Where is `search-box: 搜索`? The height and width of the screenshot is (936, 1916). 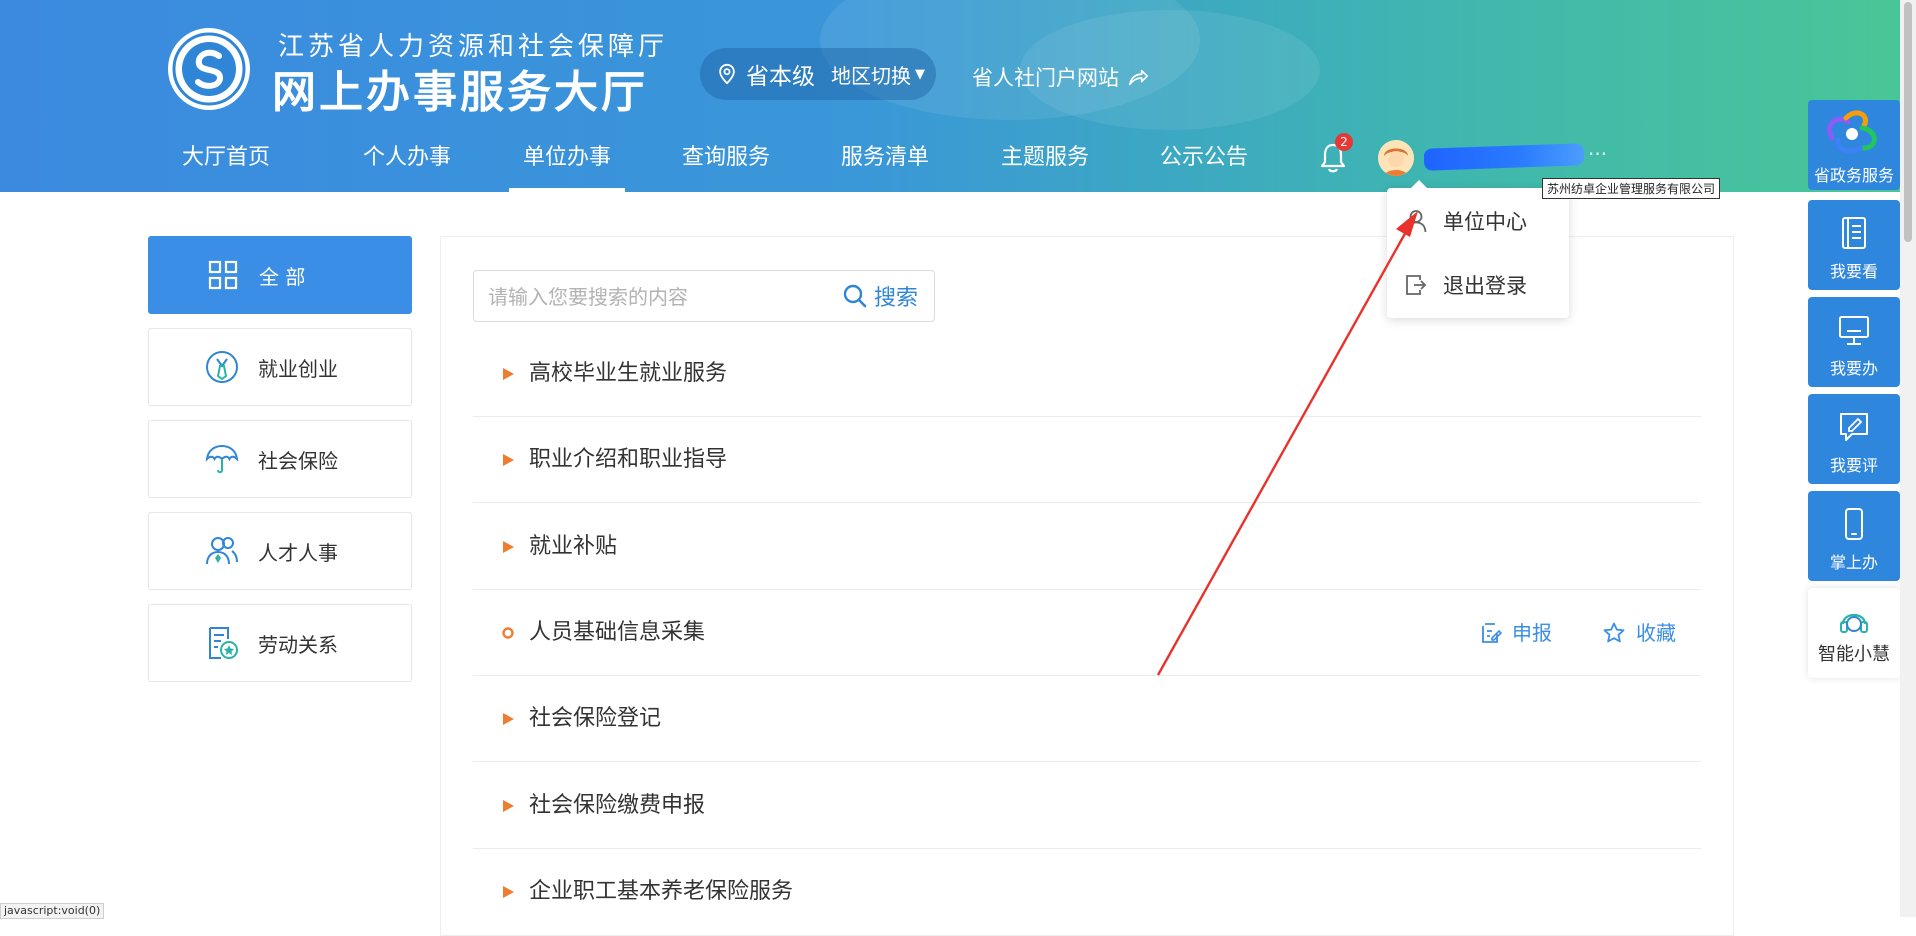 search-box: 搜索 is located at coordinates (704, 296).